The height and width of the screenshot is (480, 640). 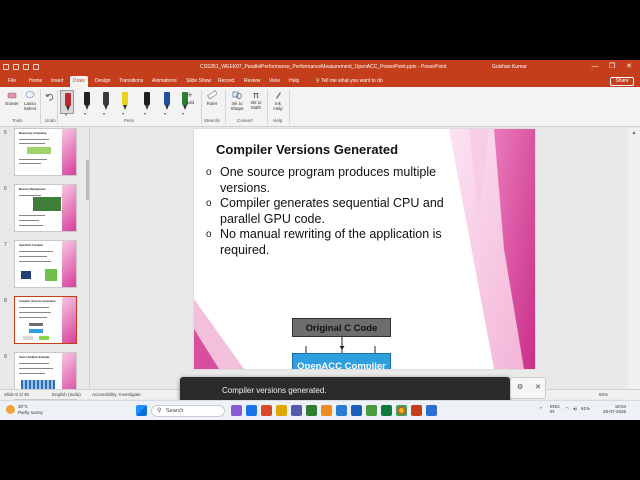 What do you see at coordinates (401, 410) in the screenshot?
I see `chrome-icon` at bounding box center [401, 410].